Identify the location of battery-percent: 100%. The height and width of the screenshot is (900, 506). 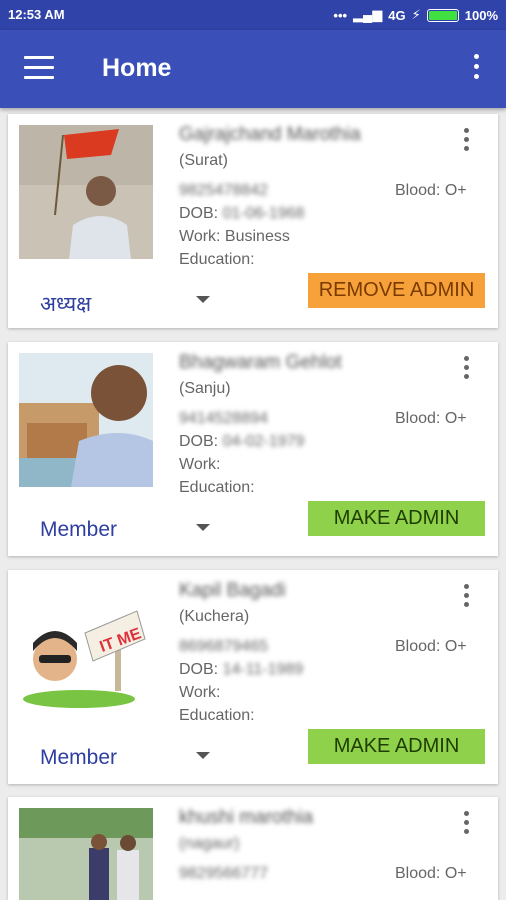
(481, 15).